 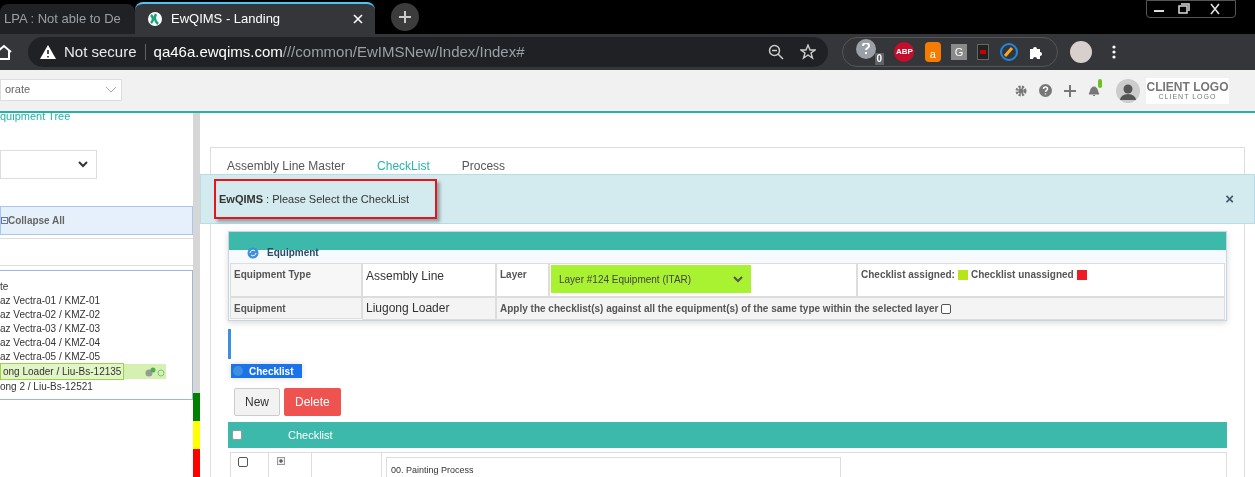 What do you see at coordinates (483, 166) in the screenshot?
I see `page-tab: Process` at bounding box center [483, 166].